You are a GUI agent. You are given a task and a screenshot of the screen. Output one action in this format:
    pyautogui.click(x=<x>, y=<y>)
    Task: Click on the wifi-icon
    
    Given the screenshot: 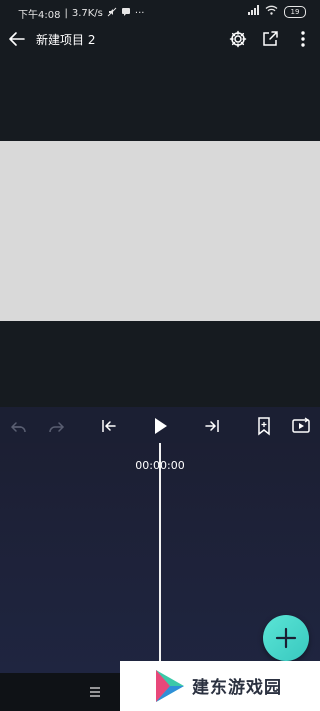 What is the action you would take?
    pyautogui.click(x=271, y=11)
    